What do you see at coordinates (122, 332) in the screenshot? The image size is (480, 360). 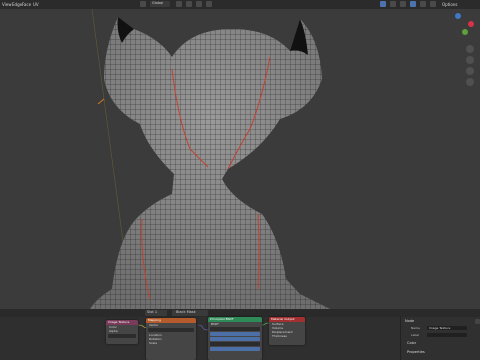 I see `node-image-texture: Image Texture Color Alpha` at bounding box center [122, 332].